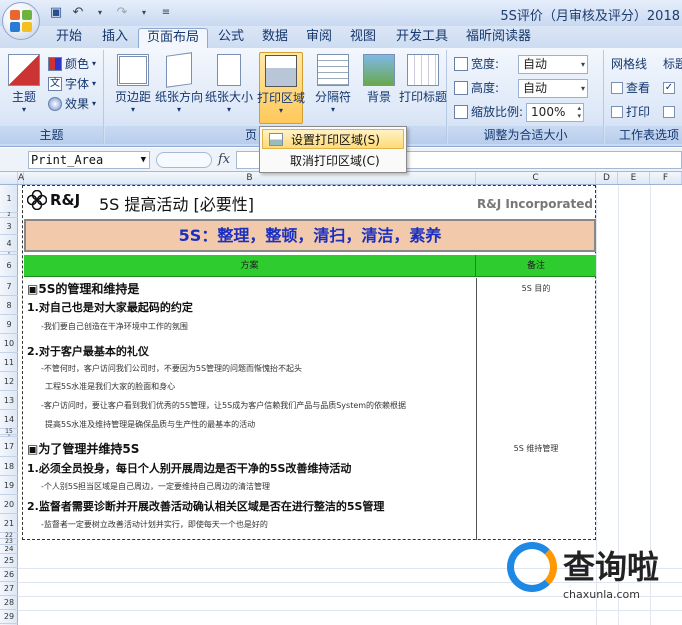 The width and height of the screenshot is (682, 625). What do you see at coordinates (231, 38) in the screenshot?
I see `tab-formulas: 公式` at bounding box center [231, 38].